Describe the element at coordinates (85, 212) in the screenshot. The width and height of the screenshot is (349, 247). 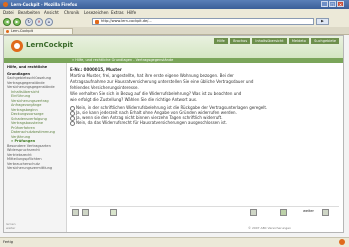
I see `prev-page-button` at that location.